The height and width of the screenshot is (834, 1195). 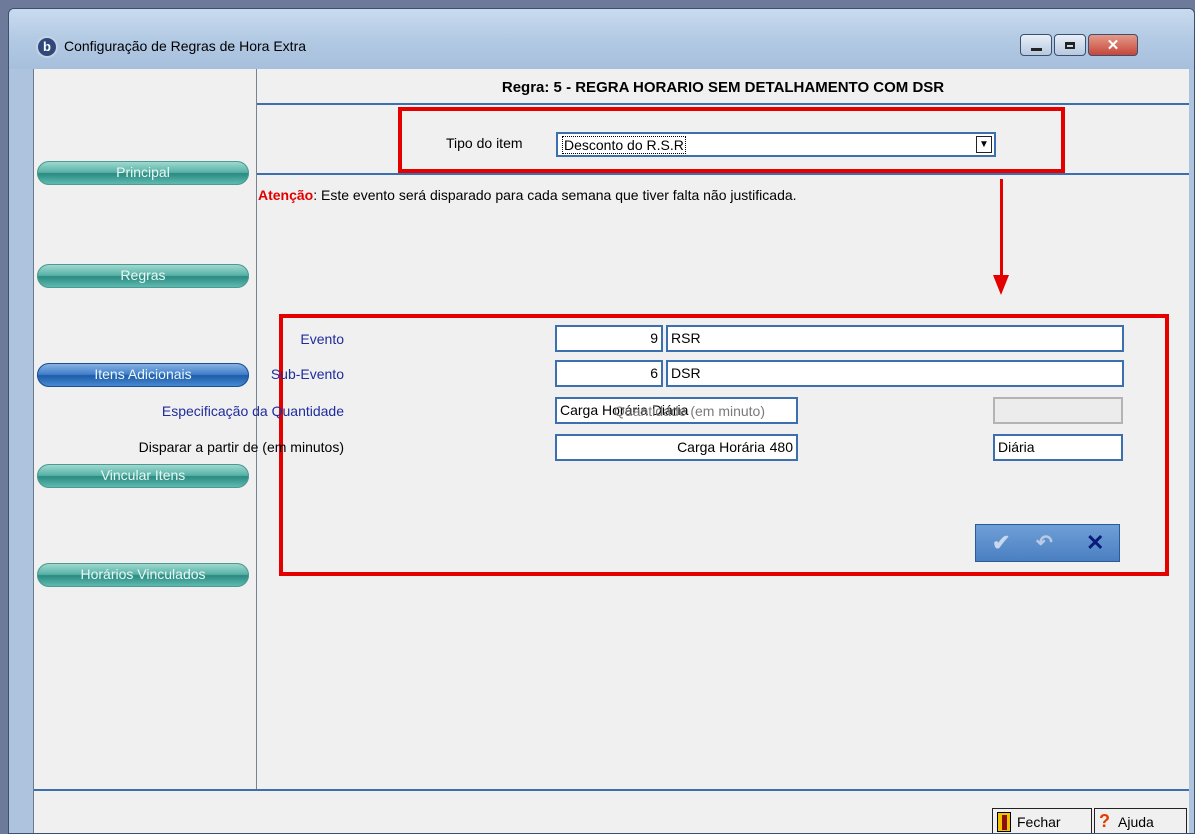 What do you see at coordinates (609, 373) in the screenshot?
I see `sub-evento-code-field: 6` at bounding box center [609, 373].